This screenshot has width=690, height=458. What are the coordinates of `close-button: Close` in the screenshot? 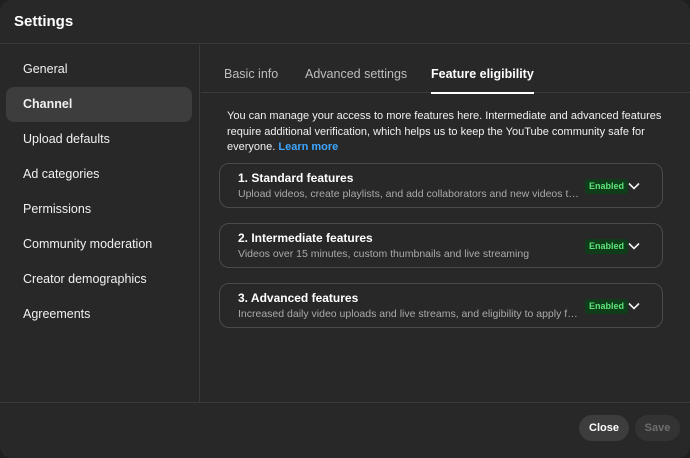 It's located at (604, 428).